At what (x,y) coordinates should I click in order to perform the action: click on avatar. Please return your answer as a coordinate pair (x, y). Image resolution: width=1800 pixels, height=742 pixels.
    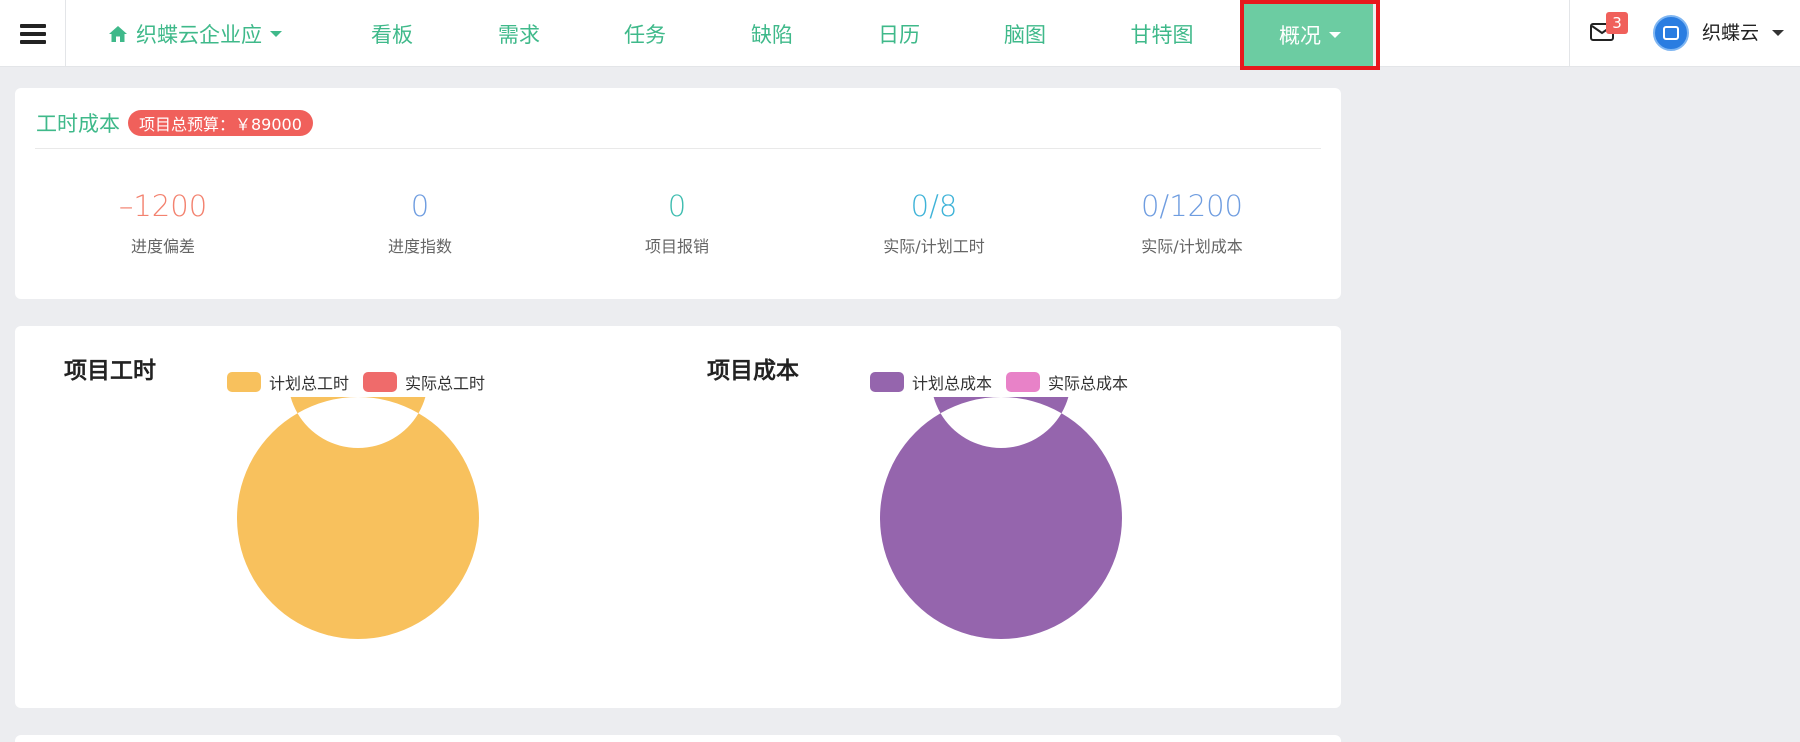
    Looking at the image, I should click on (1671, 33).